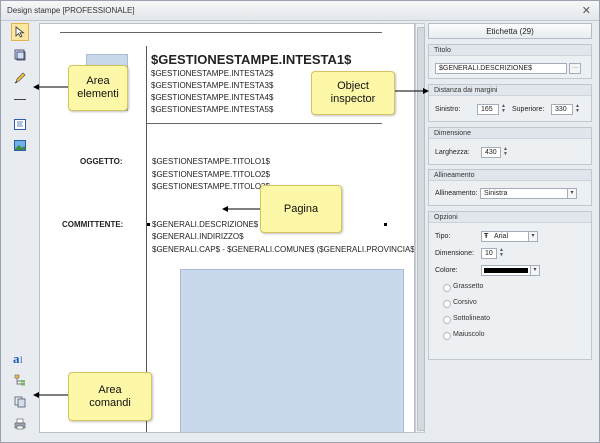 The image size is (600, 443). I want to click on larghezza-stepper: ▲ ▼, so click(505, 152).